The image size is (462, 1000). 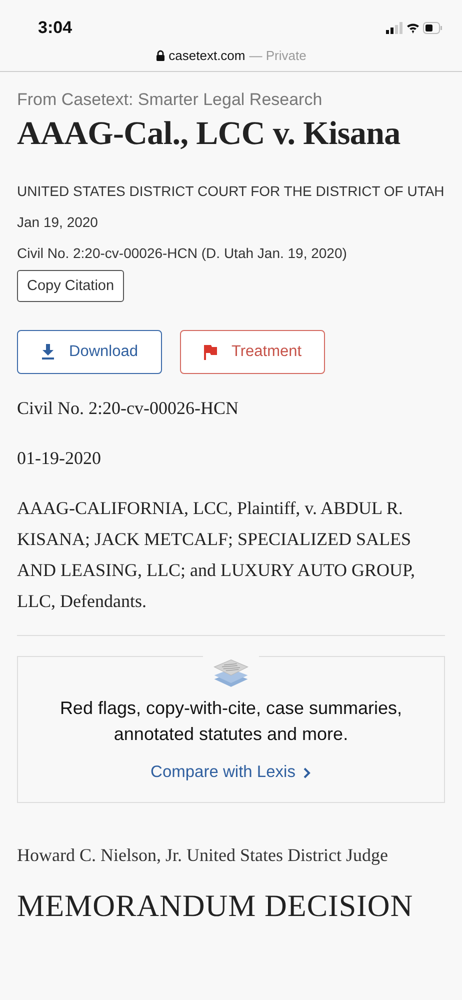 I want to click on status-icons, so click(x=414, y=28).